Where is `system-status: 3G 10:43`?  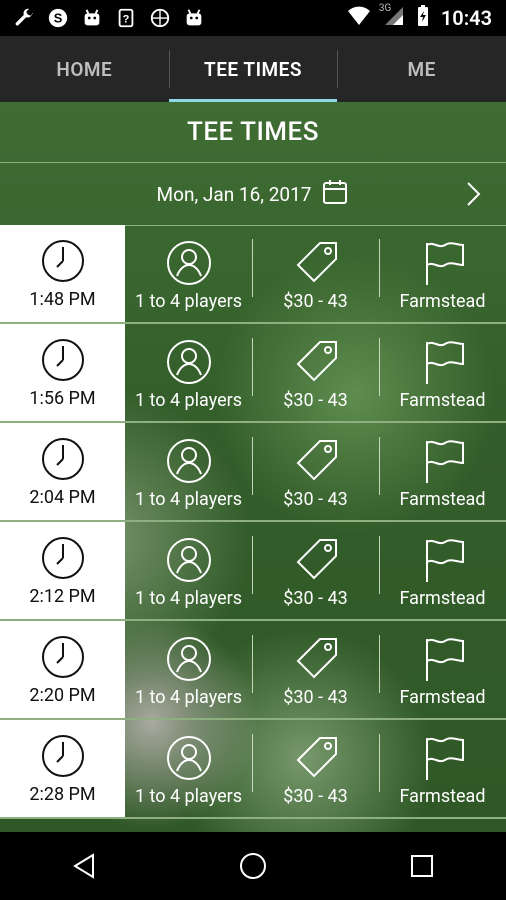
system-status: 3G 10:43 is located at coordinates (419, 17).